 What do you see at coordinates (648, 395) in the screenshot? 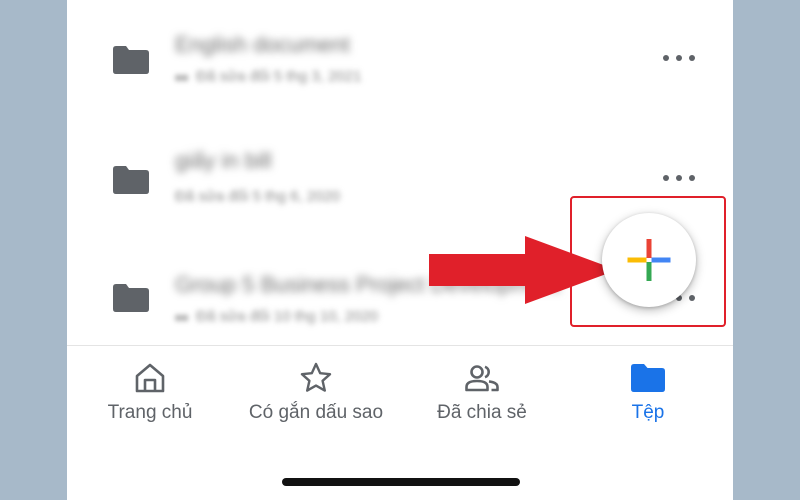
I see `nav-item-files: Tệp` at bounding box center [648, 395].